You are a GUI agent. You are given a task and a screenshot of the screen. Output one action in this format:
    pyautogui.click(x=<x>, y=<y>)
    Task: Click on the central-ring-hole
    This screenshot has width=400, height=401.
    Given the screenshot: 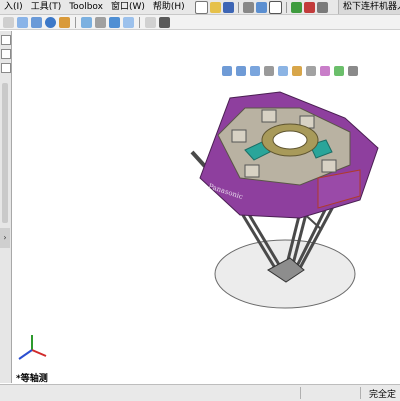 What is the action you would take?
    pyautogui.click(x=290, y=140)
    